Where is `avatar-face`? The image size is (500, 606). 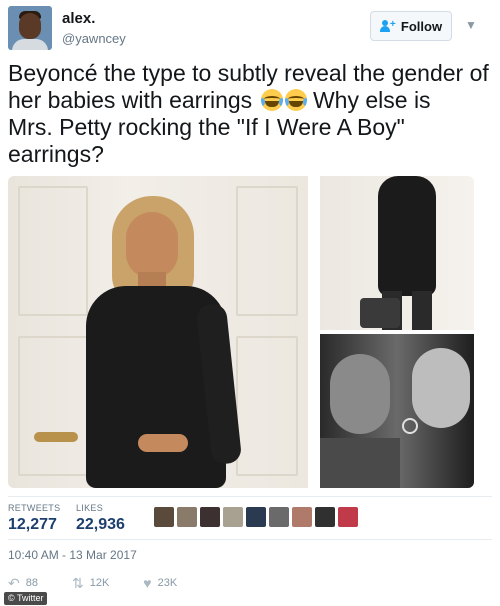 avatar-face is located at coordinates (30, 26).